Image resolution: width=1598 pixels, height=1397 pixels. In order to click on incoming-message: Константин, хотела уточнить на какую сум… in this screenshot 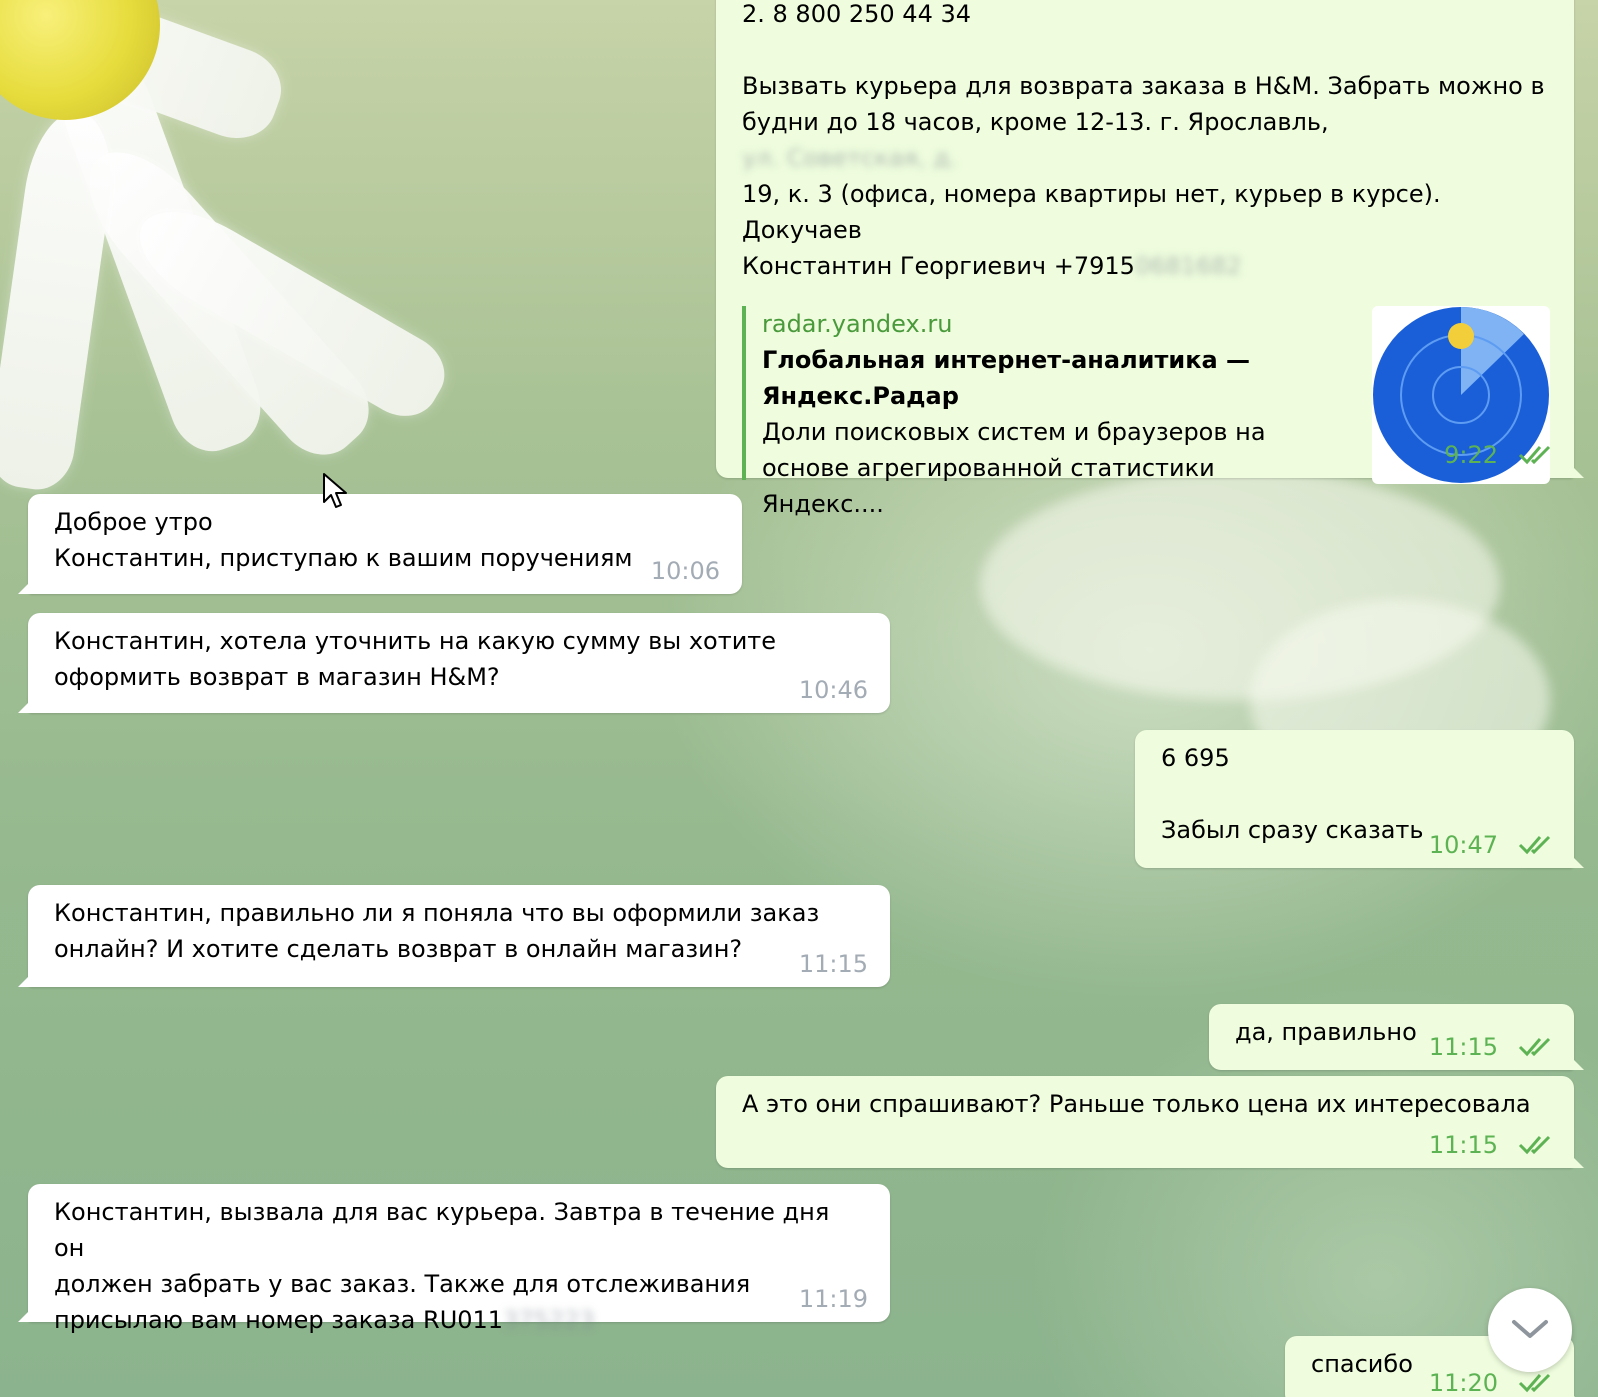, I will do `click(454, 663)`.